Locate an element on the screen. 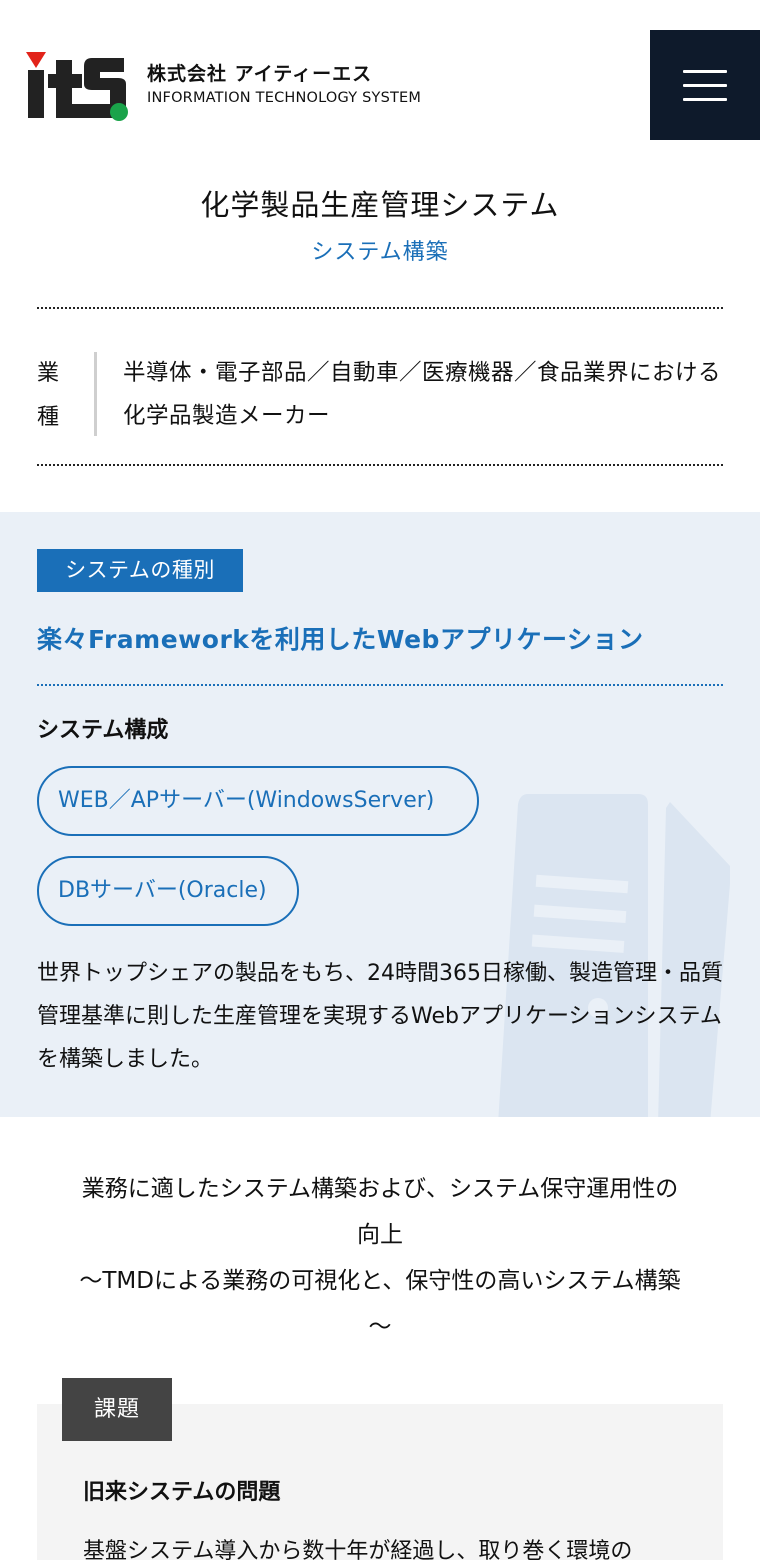 This screenshot has height=1560, width=760. hamburger-icon is located at coordinates (705, 71).